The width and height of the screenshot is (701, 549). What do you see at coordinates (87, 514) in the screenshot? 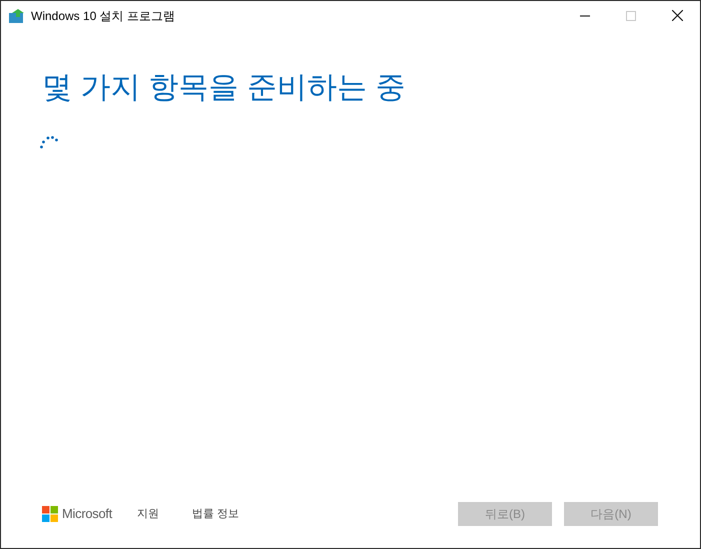
I see `brand-wordmark: Microsoft` at bounding box center [87, 514].